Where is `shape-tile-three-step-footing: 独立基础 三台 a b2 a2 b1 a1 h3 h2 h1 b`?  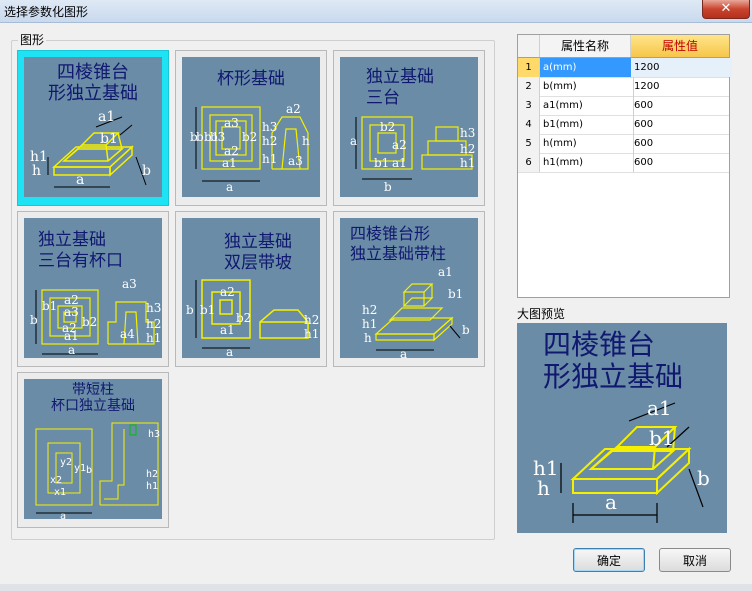 shape-tile-three-step-footing: 独立基础 三台 a b2 a2 b1 a1 h3 h2 h1 b is located at coordinates (409, 128).